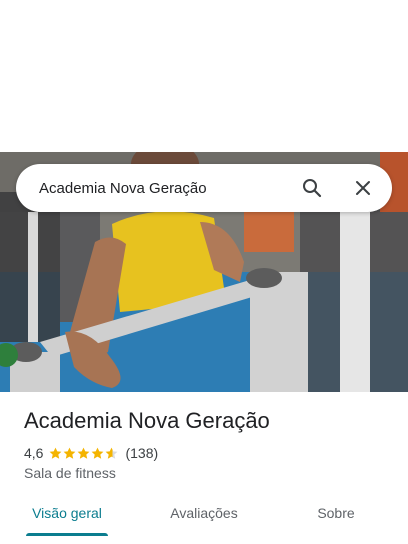 The width and height of the screenshot is (408, 544). I want to click on search-icon, so click(312, 188).